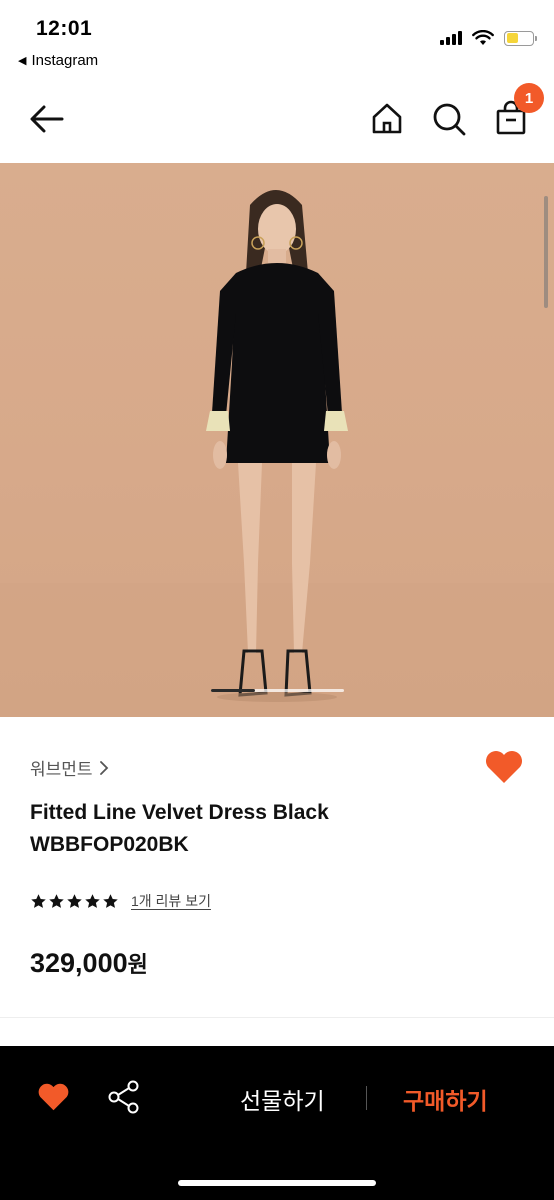 The width and height of the screenshot is (554, 1200). Describe the element at coordinates (79, 963) in the screenshot. I see `price-value: 329,000` at that location.